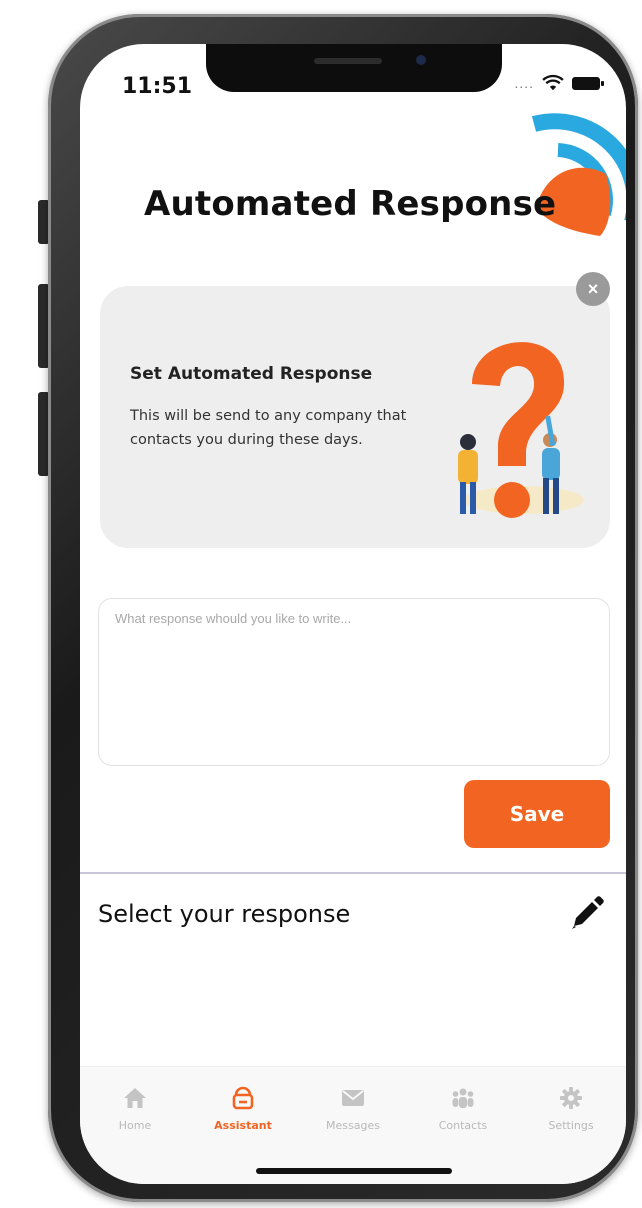 This screenshot has width=642, height=1208. Describe the element at coordinates (353, 1108) in the screenshot. I see `tab-messages: Messages` at that location.